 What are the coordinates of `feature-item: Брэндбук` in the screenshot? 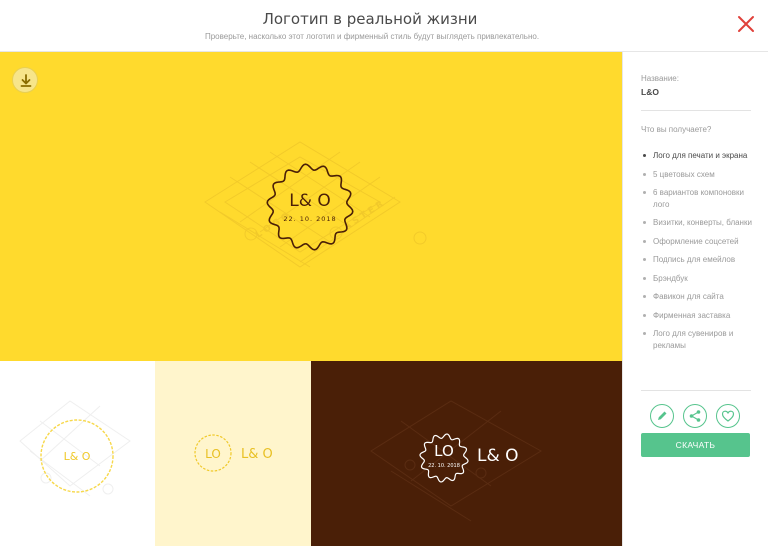 It's located at (700, 279).